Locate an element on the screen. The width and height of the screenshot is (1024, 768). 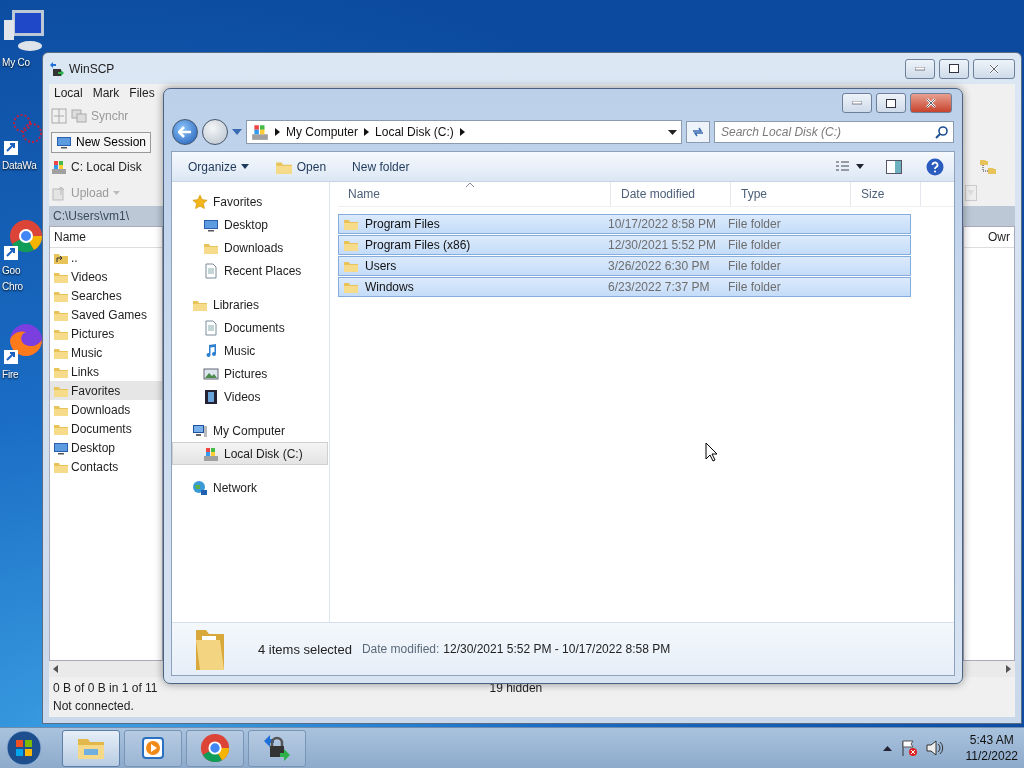
scroll-right-icon is located at coordinates (1009, 669).